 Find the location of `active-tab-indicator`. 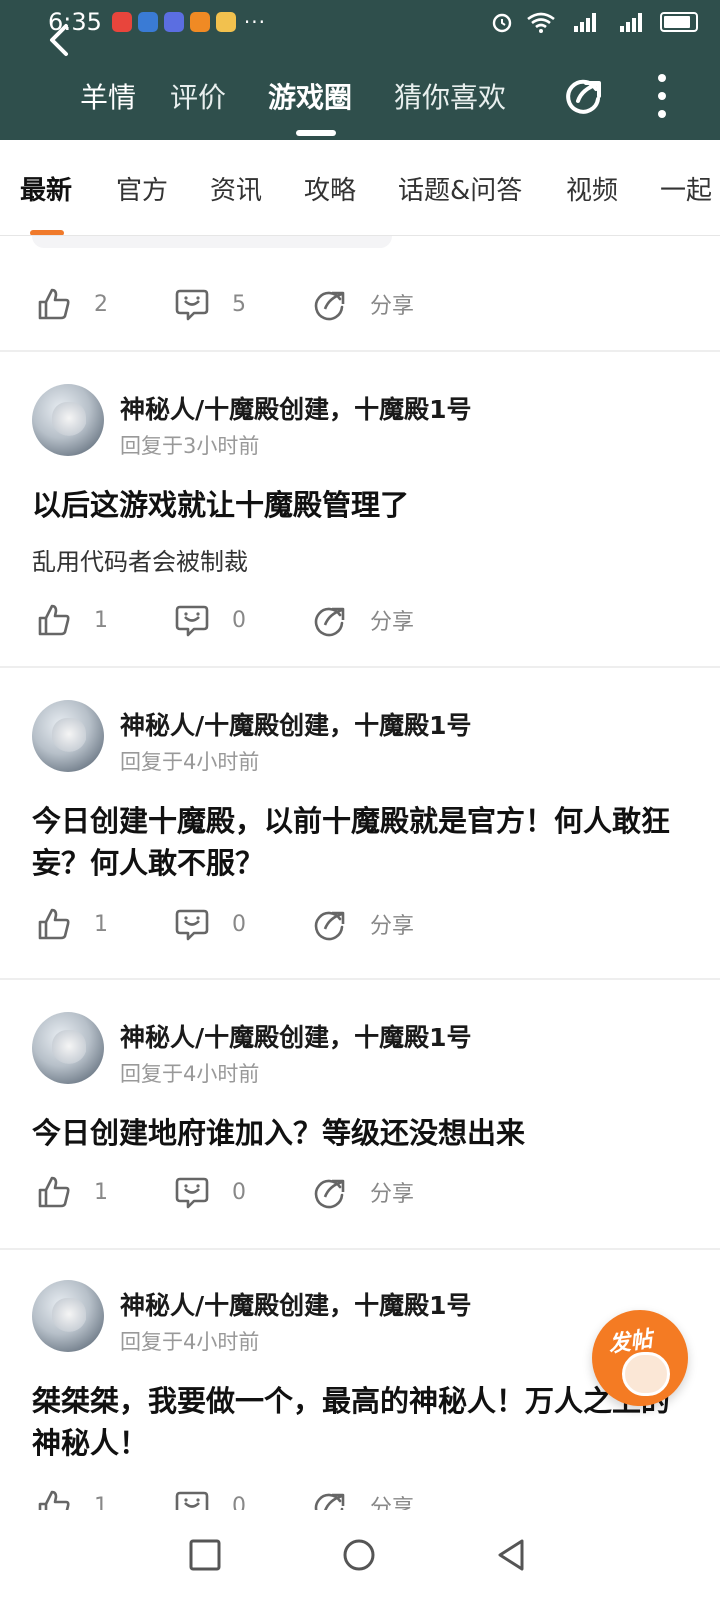

active-tab-indicator is located at coordinates (316, 133).